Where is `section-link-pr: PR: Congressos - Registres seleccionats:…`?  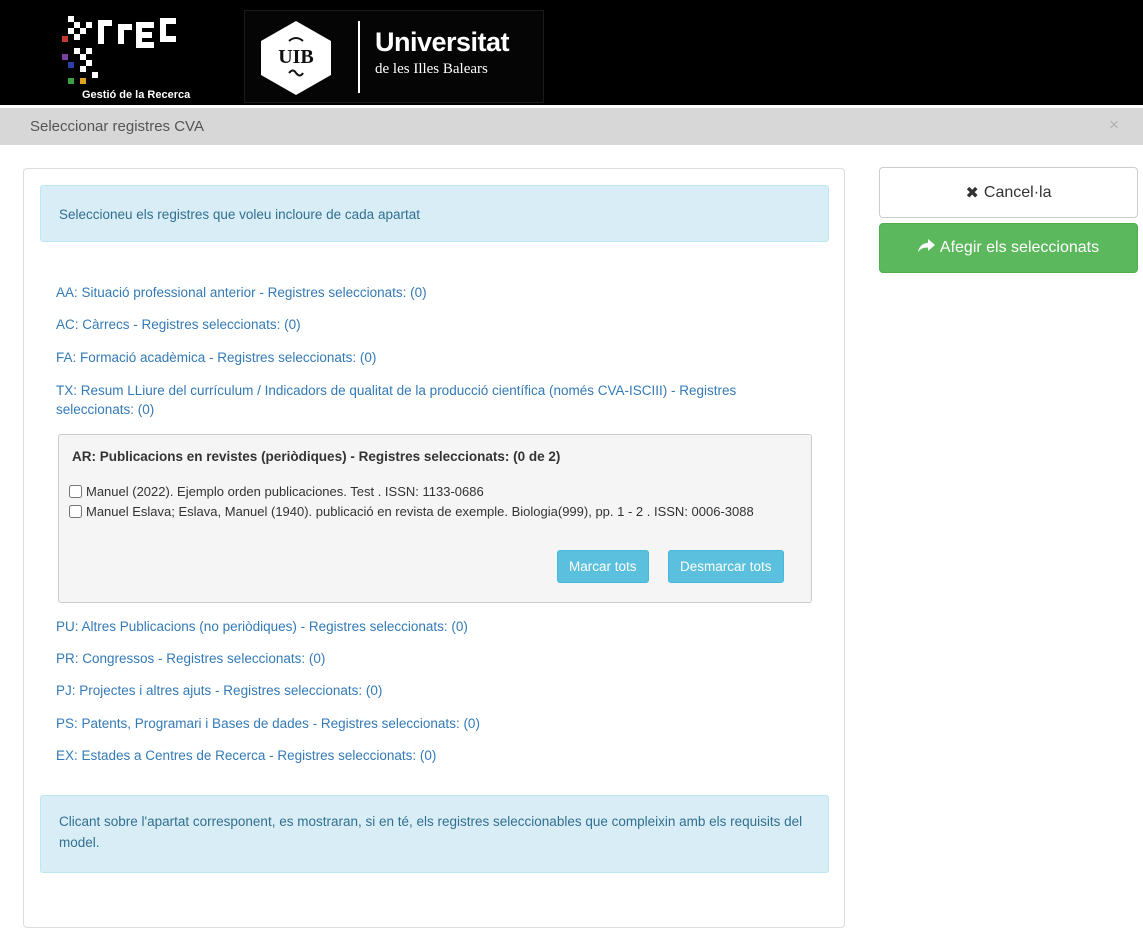 section-link-pr: PR: Congressos - Registres seleccionats:… is located at coordinates (190, 658).